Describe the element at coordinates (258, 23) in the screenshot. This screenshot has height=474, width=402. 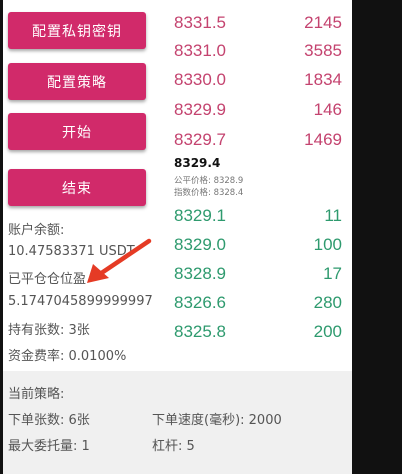
I see `ask-row: 8331.5 2145` at that location.